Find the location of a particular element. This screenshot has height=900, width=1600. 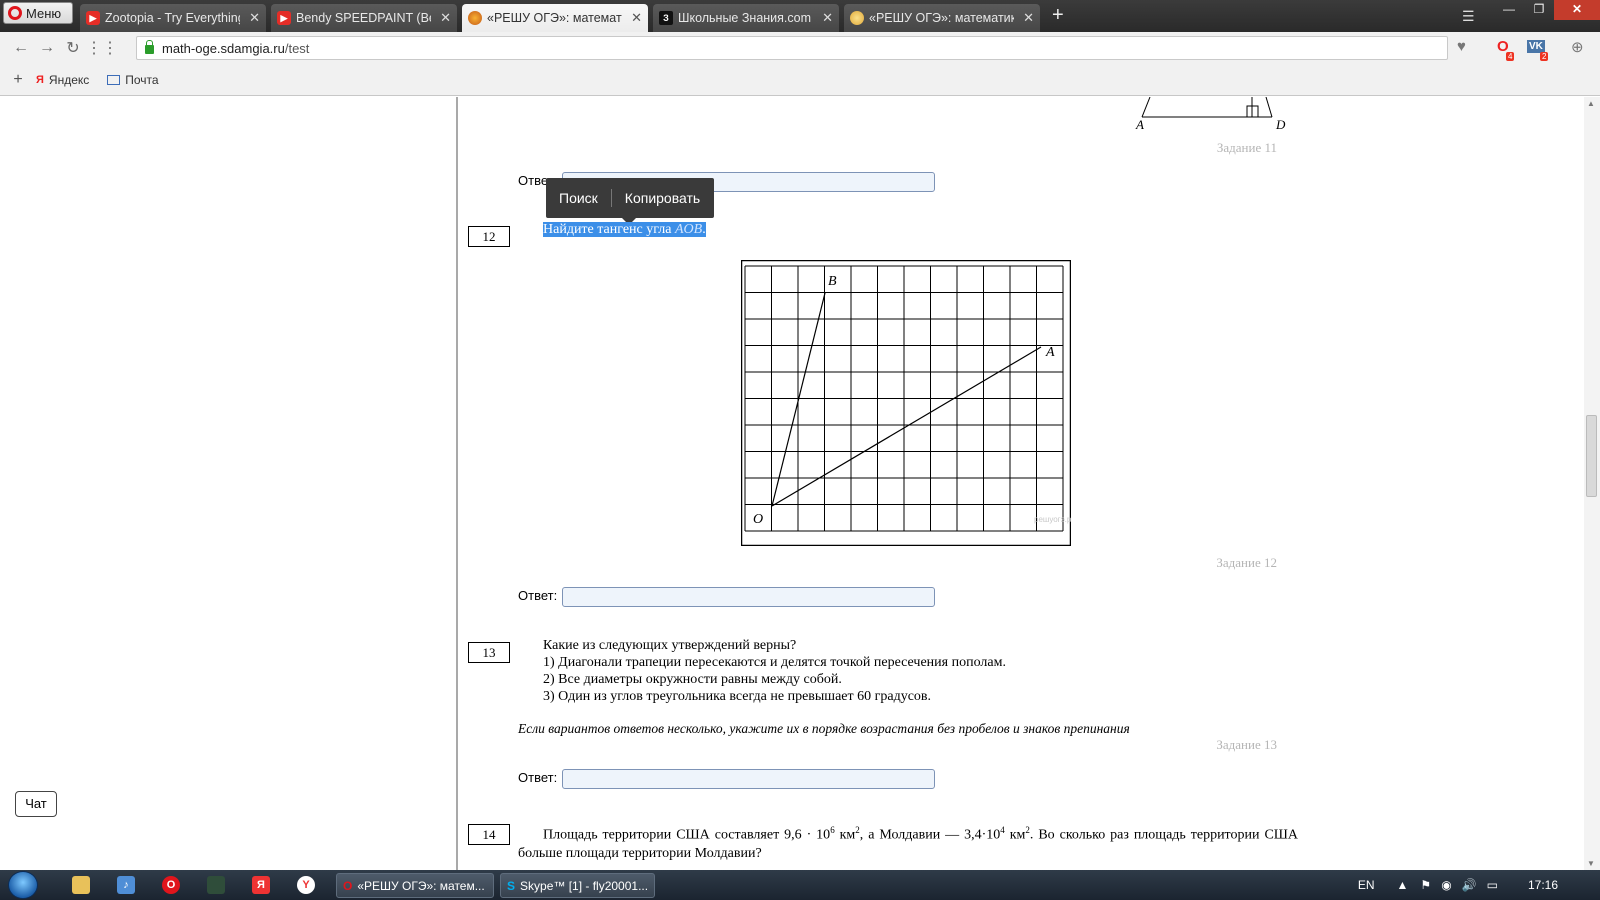

bookmark-label: Почта is located at coordinates (142, 79).